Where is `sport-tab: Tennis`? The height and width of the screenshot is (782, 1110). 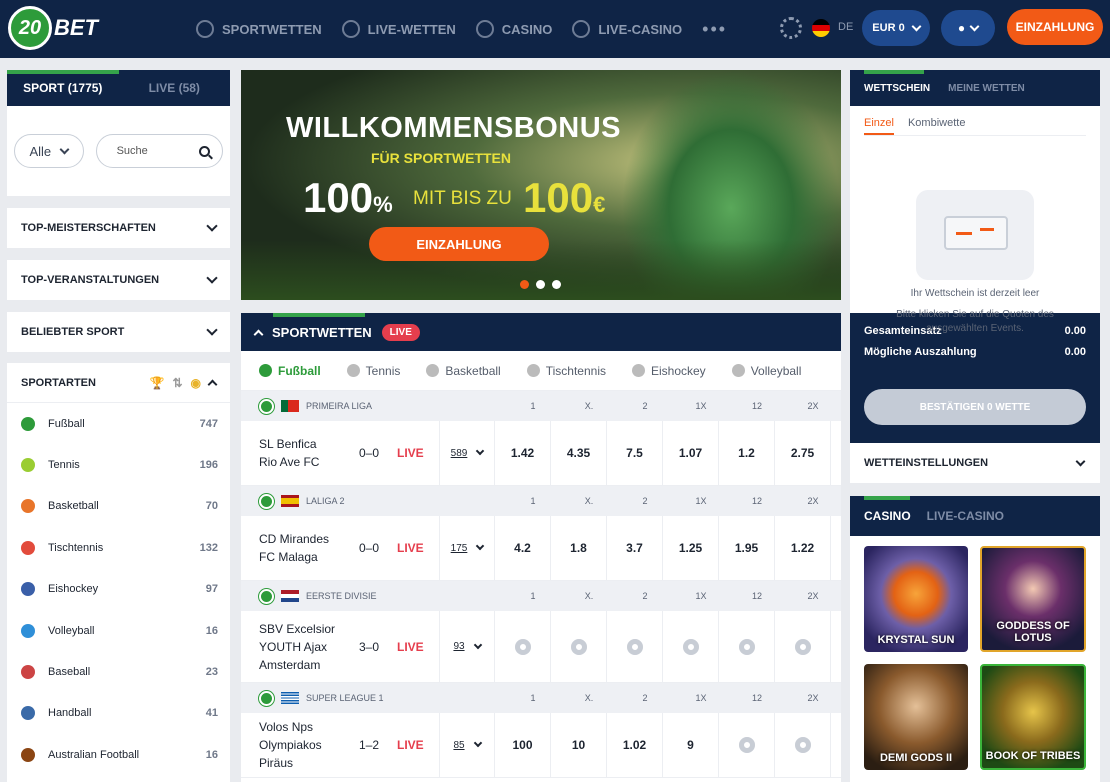 sport-tab: Tennis is located at coordinates (373, 371).